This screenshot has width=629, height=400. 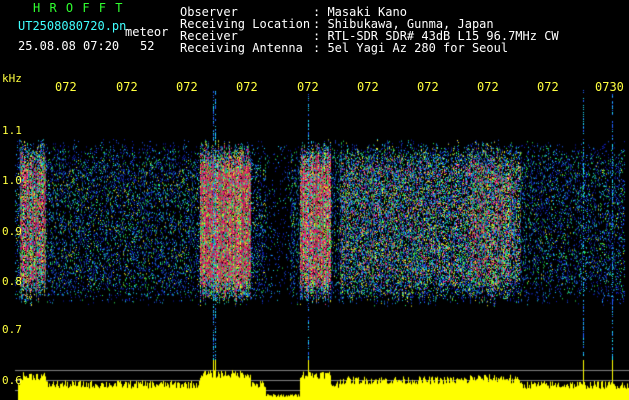 I want to click on freq-label-0-9: 0.9, so click(x=12, y=231).